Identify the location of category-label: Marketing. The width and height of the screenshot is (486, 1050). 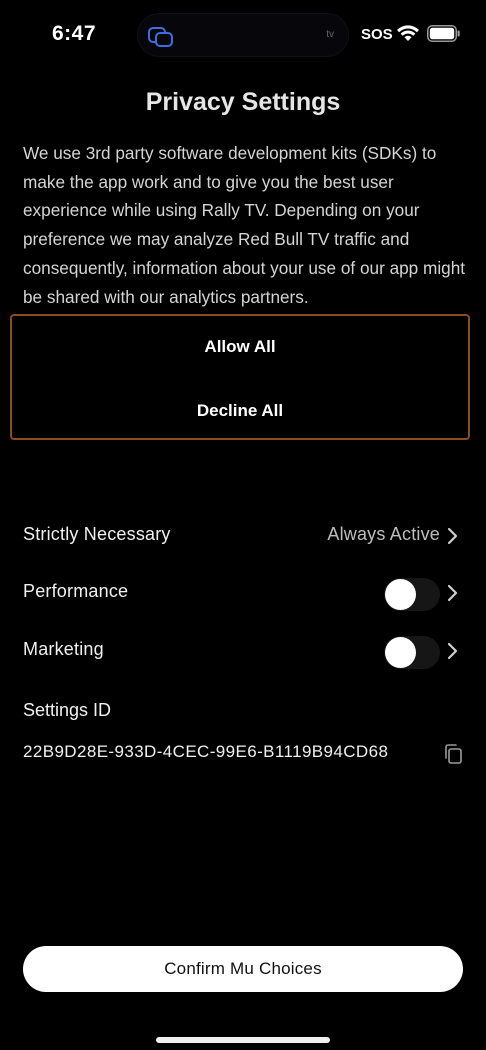
(63, 649).